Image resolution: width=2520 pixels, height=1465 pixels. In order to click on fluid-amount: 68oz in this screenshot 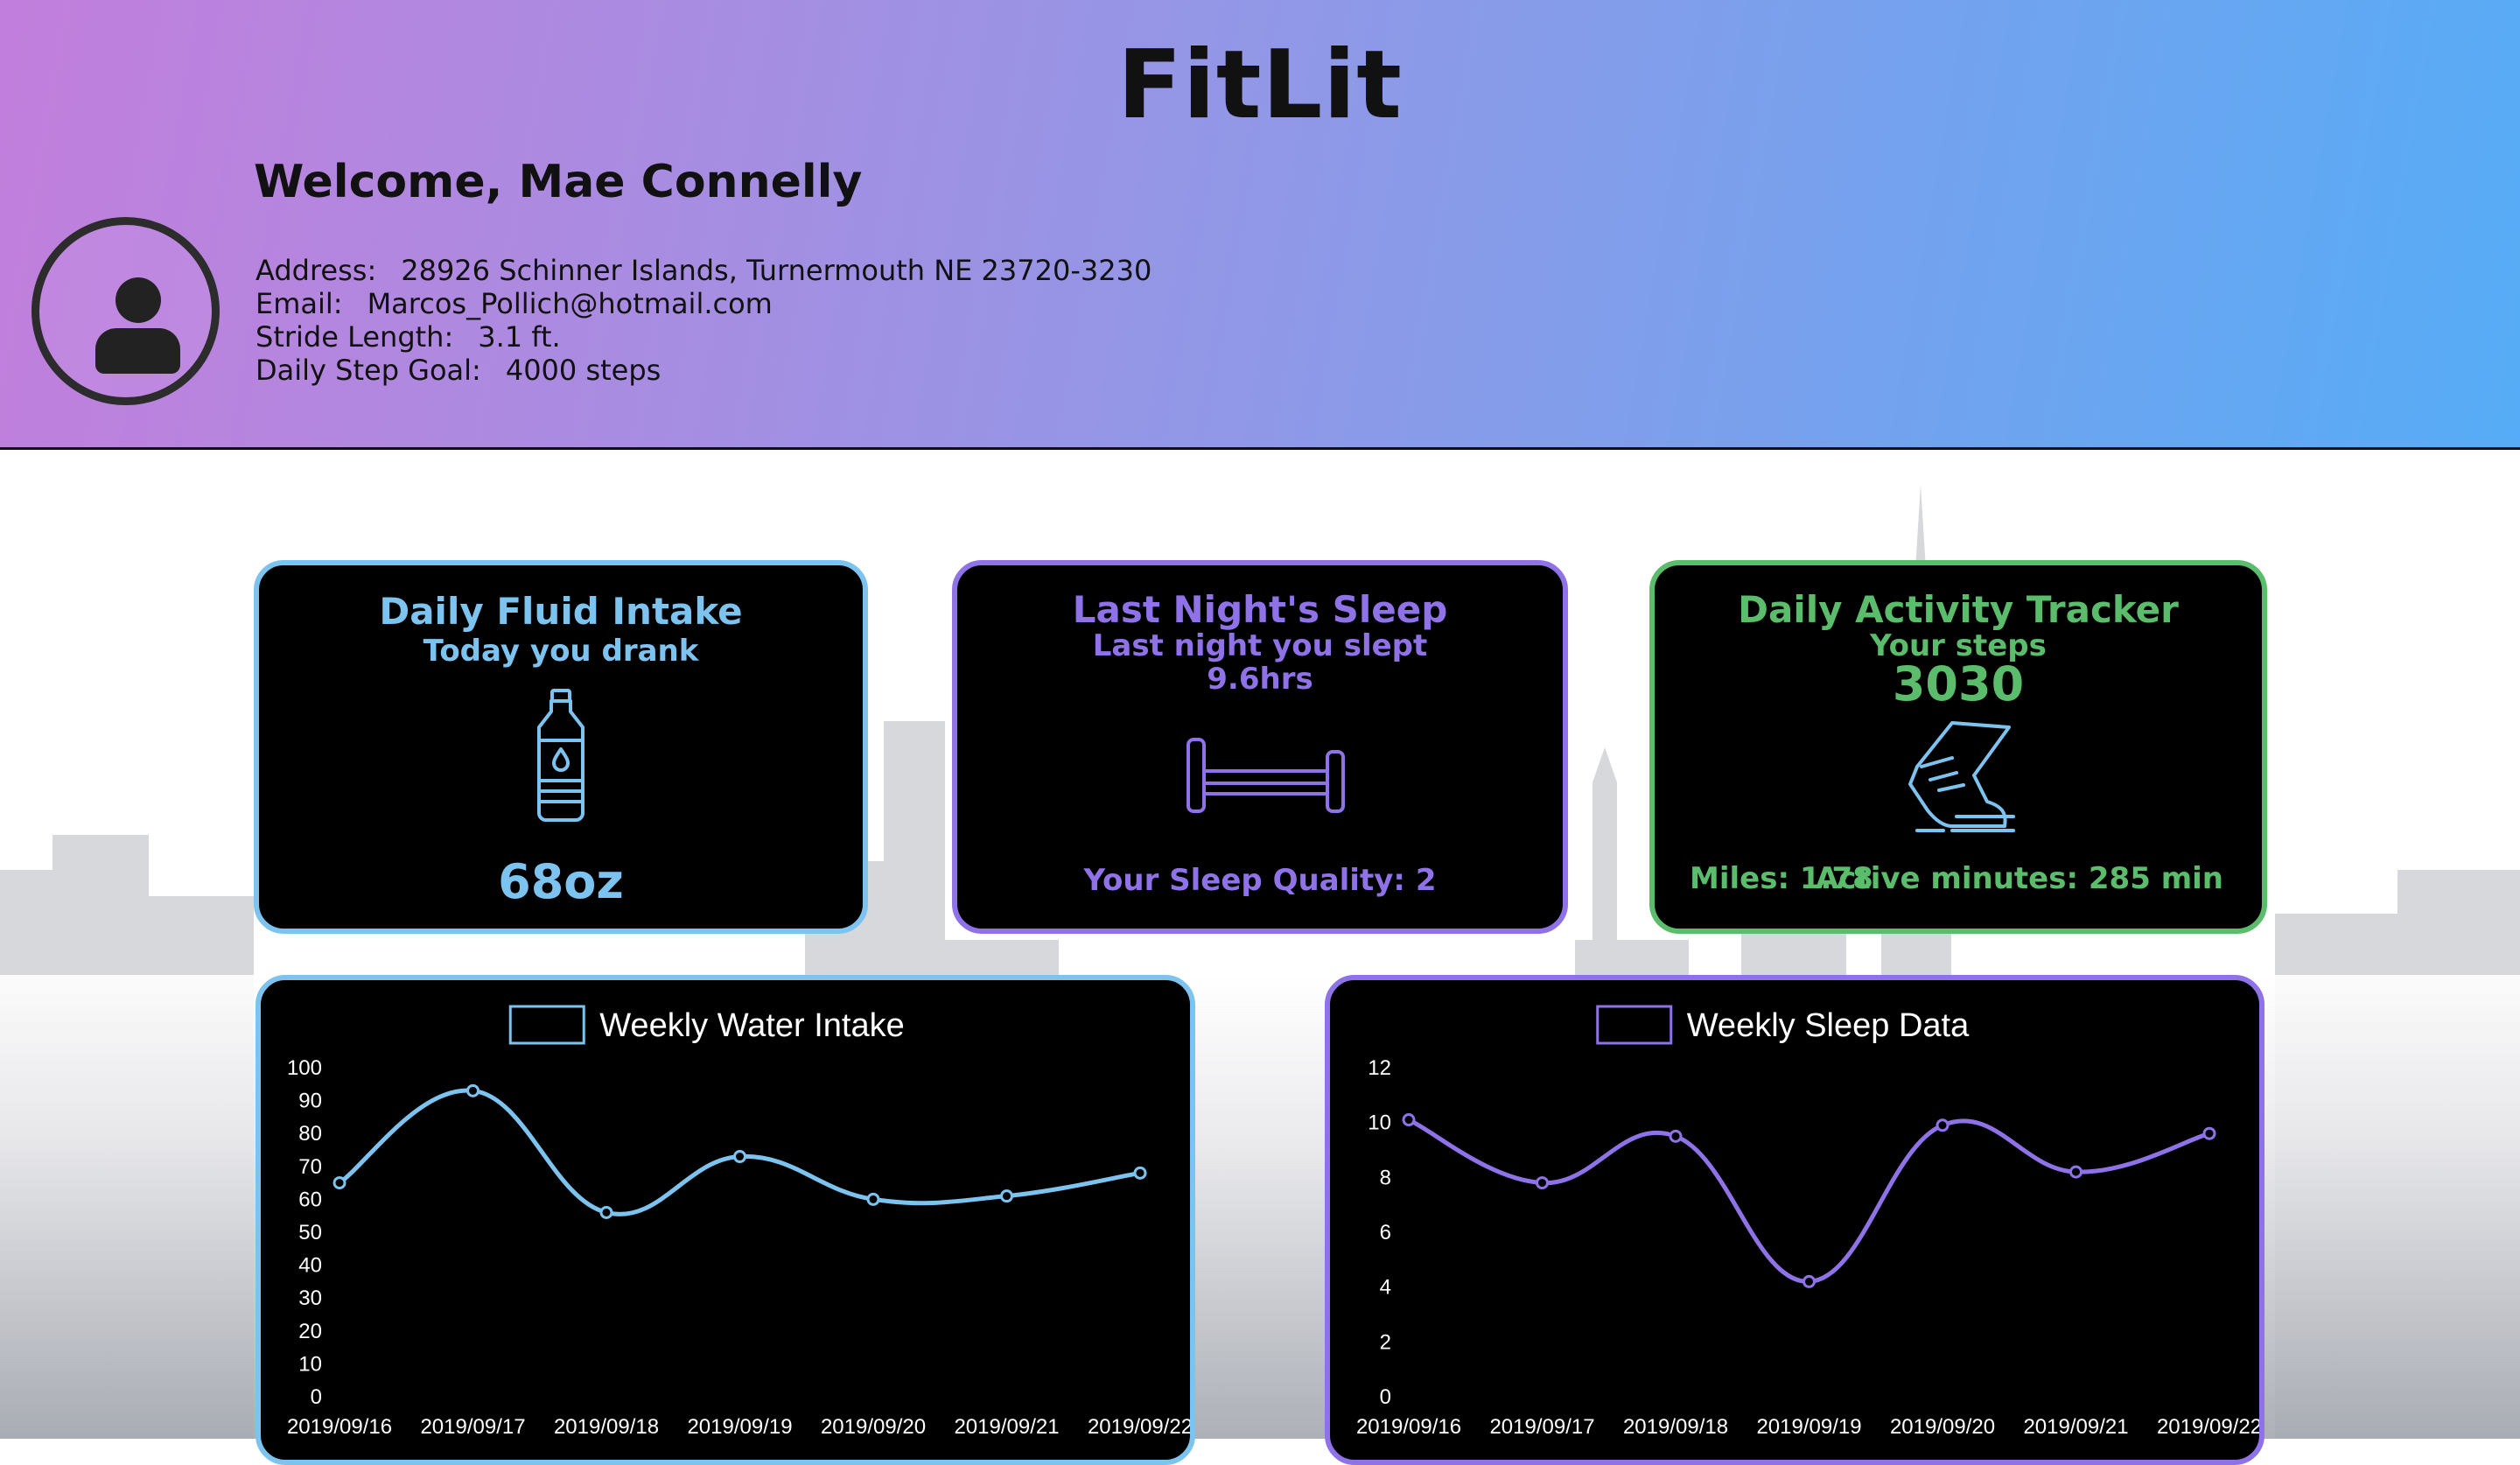, I will do `click(561, 881)`.